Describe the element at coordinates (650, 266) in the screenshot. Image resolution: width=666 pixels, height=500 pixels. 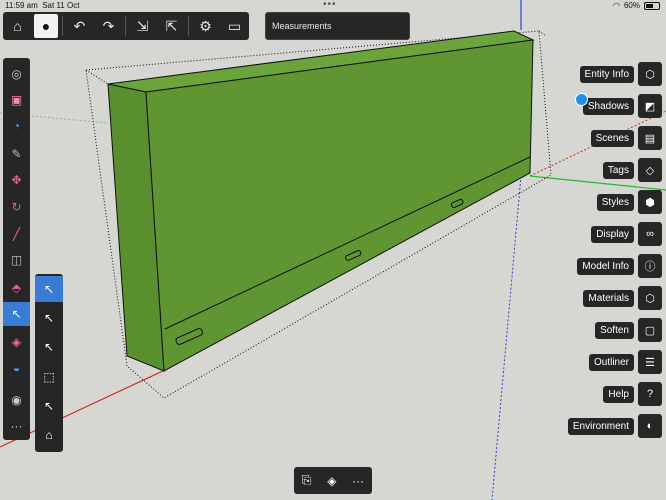
I see `info-icon: ⓘ` at that location.